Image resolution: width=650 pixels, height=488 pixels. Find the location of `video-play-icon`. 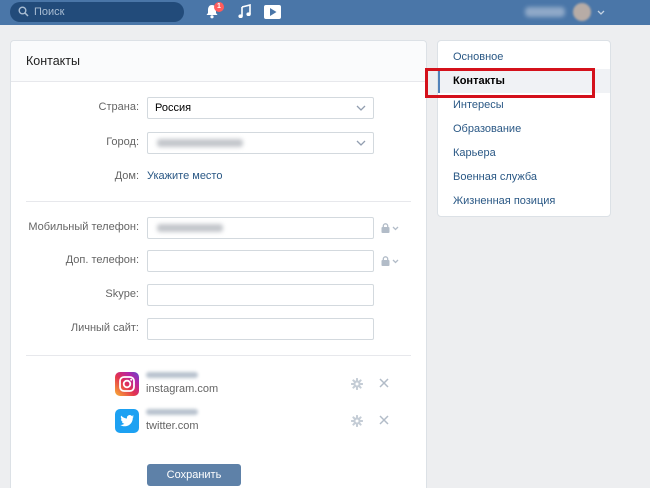

video-play-icon is located at coordinates (272, 12).